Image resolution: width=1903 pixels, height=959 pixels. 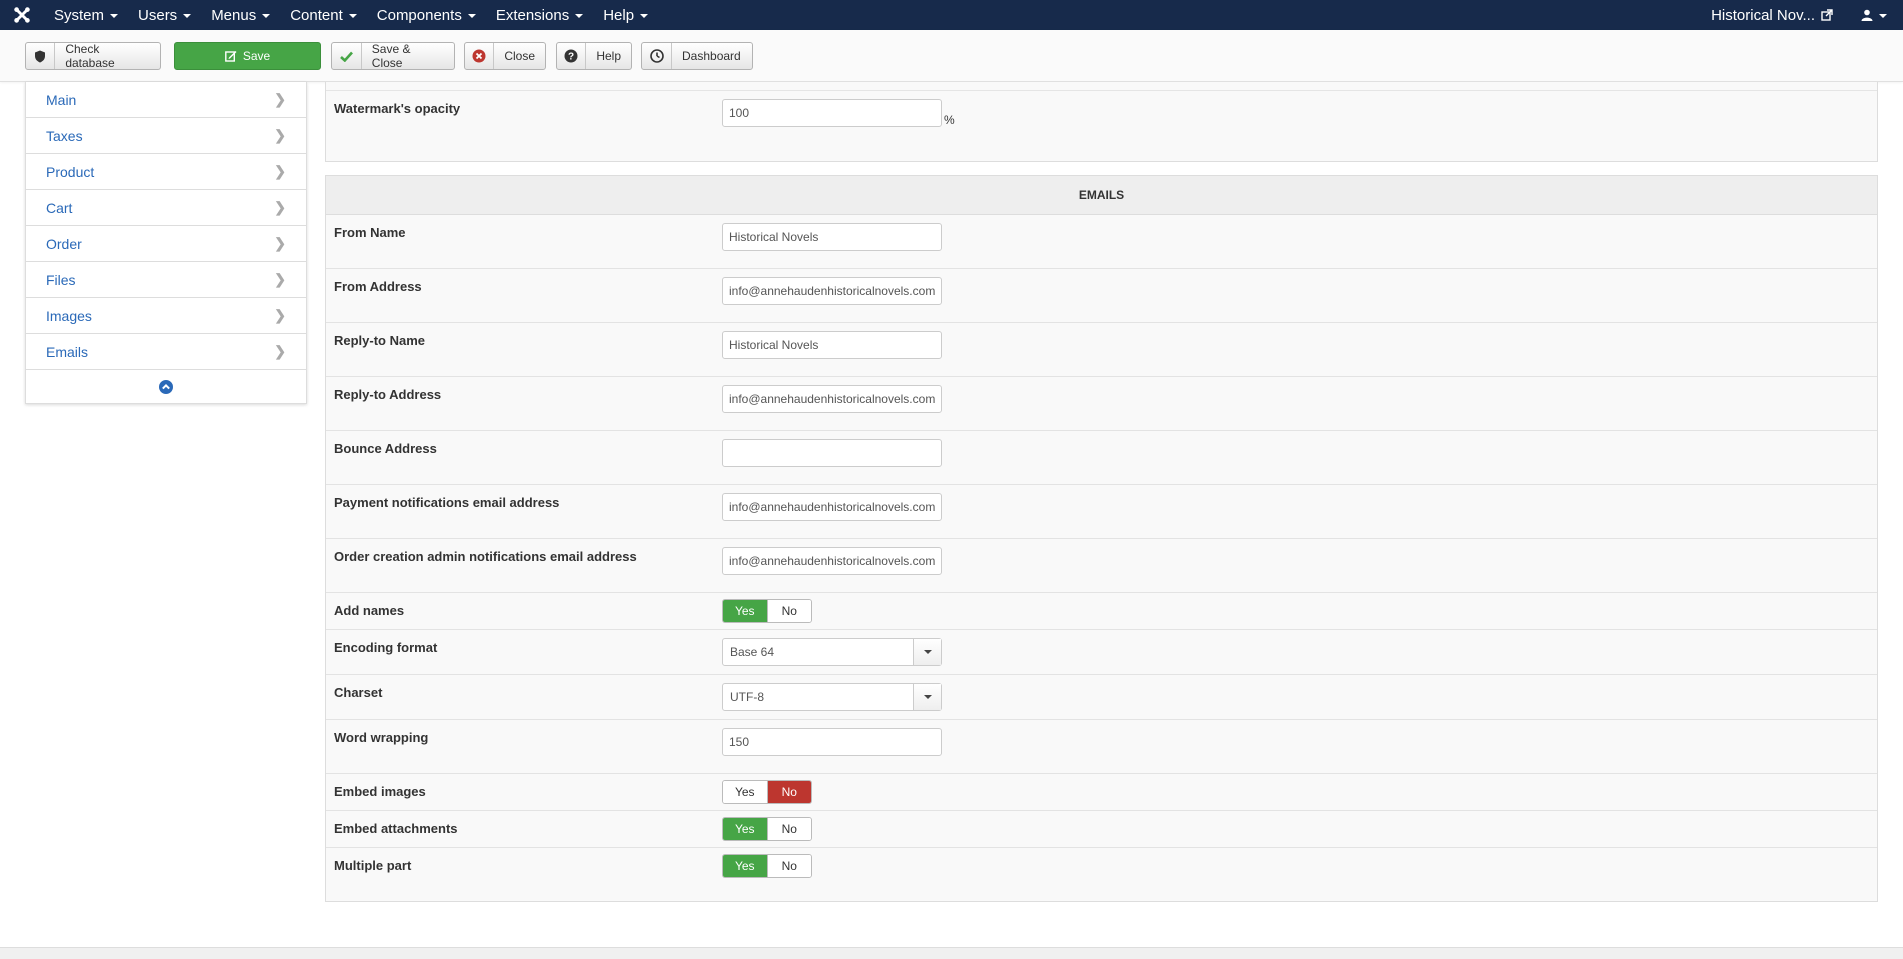 What do you see at coordinates (788, 829) in the screenshot?
I see `embed-attachments-no-button: No` at bounding box center [788, 829].